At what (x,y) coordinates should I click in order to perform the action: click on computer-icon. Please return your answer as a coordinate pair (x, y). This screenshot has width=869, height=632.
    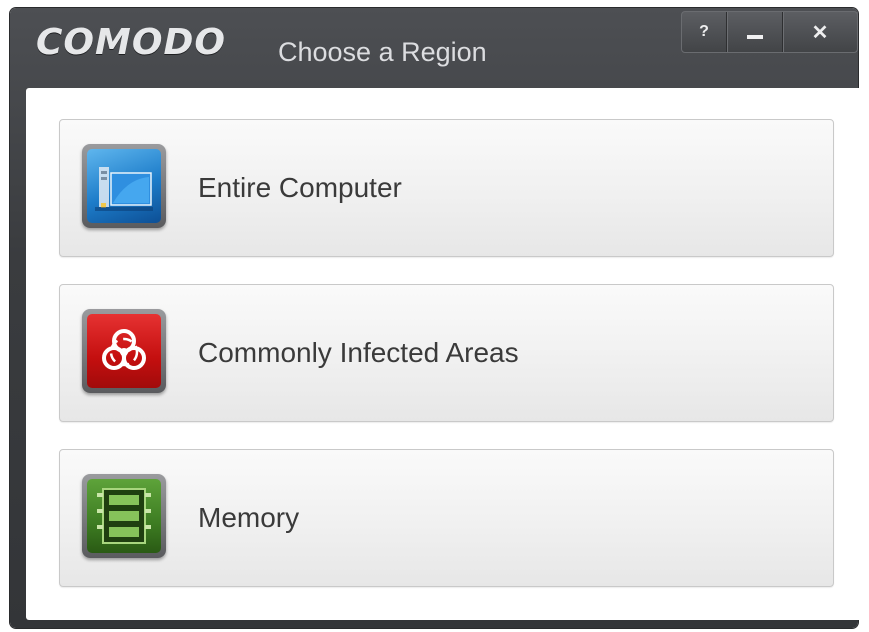
    Looking at the image, I should click on (124, 186).